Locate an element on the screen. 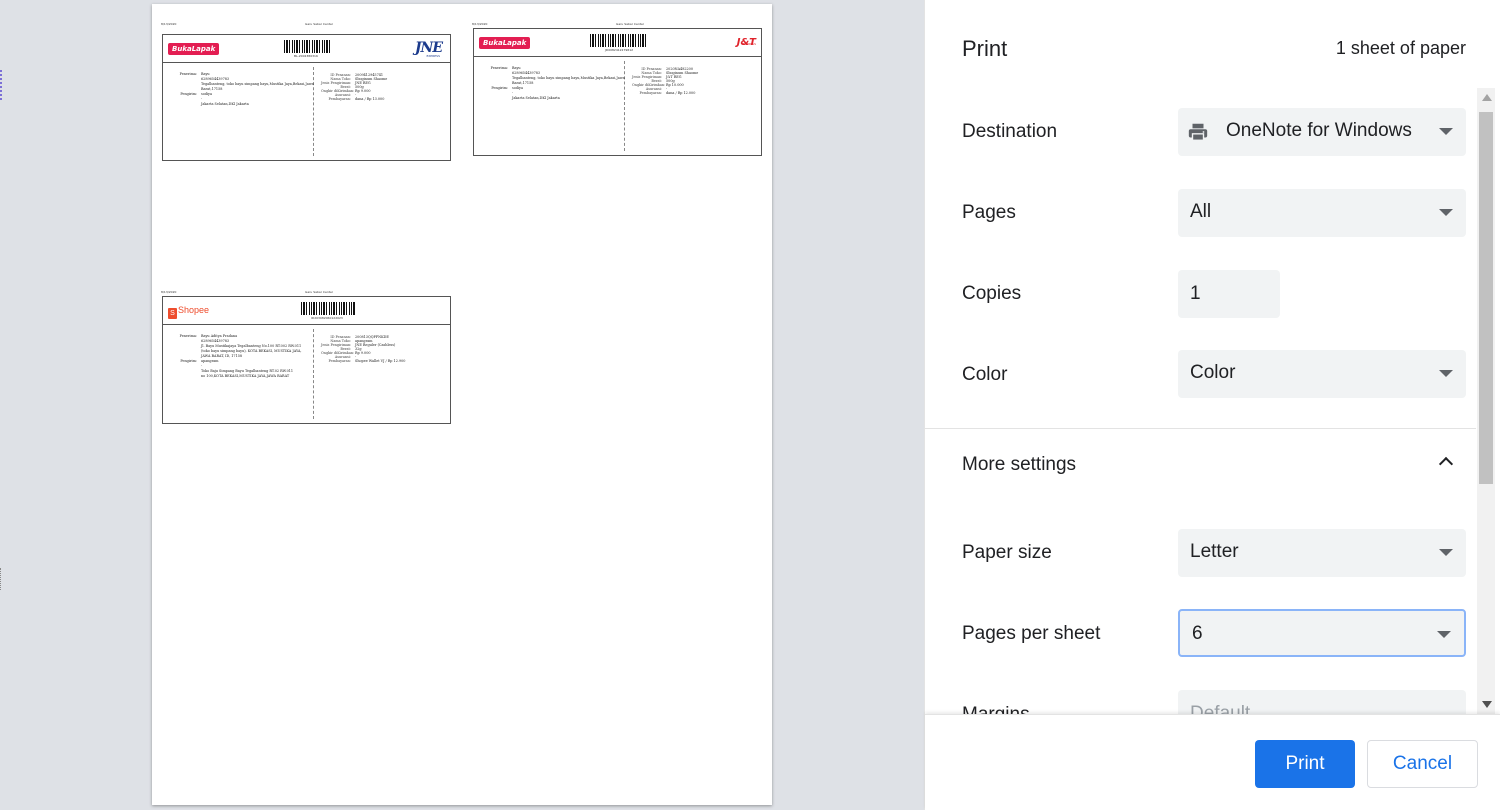 Image resolution: width=1500 pixels, height=810 pixels. copies-value: 1 is located at coordinates (1195, 293).